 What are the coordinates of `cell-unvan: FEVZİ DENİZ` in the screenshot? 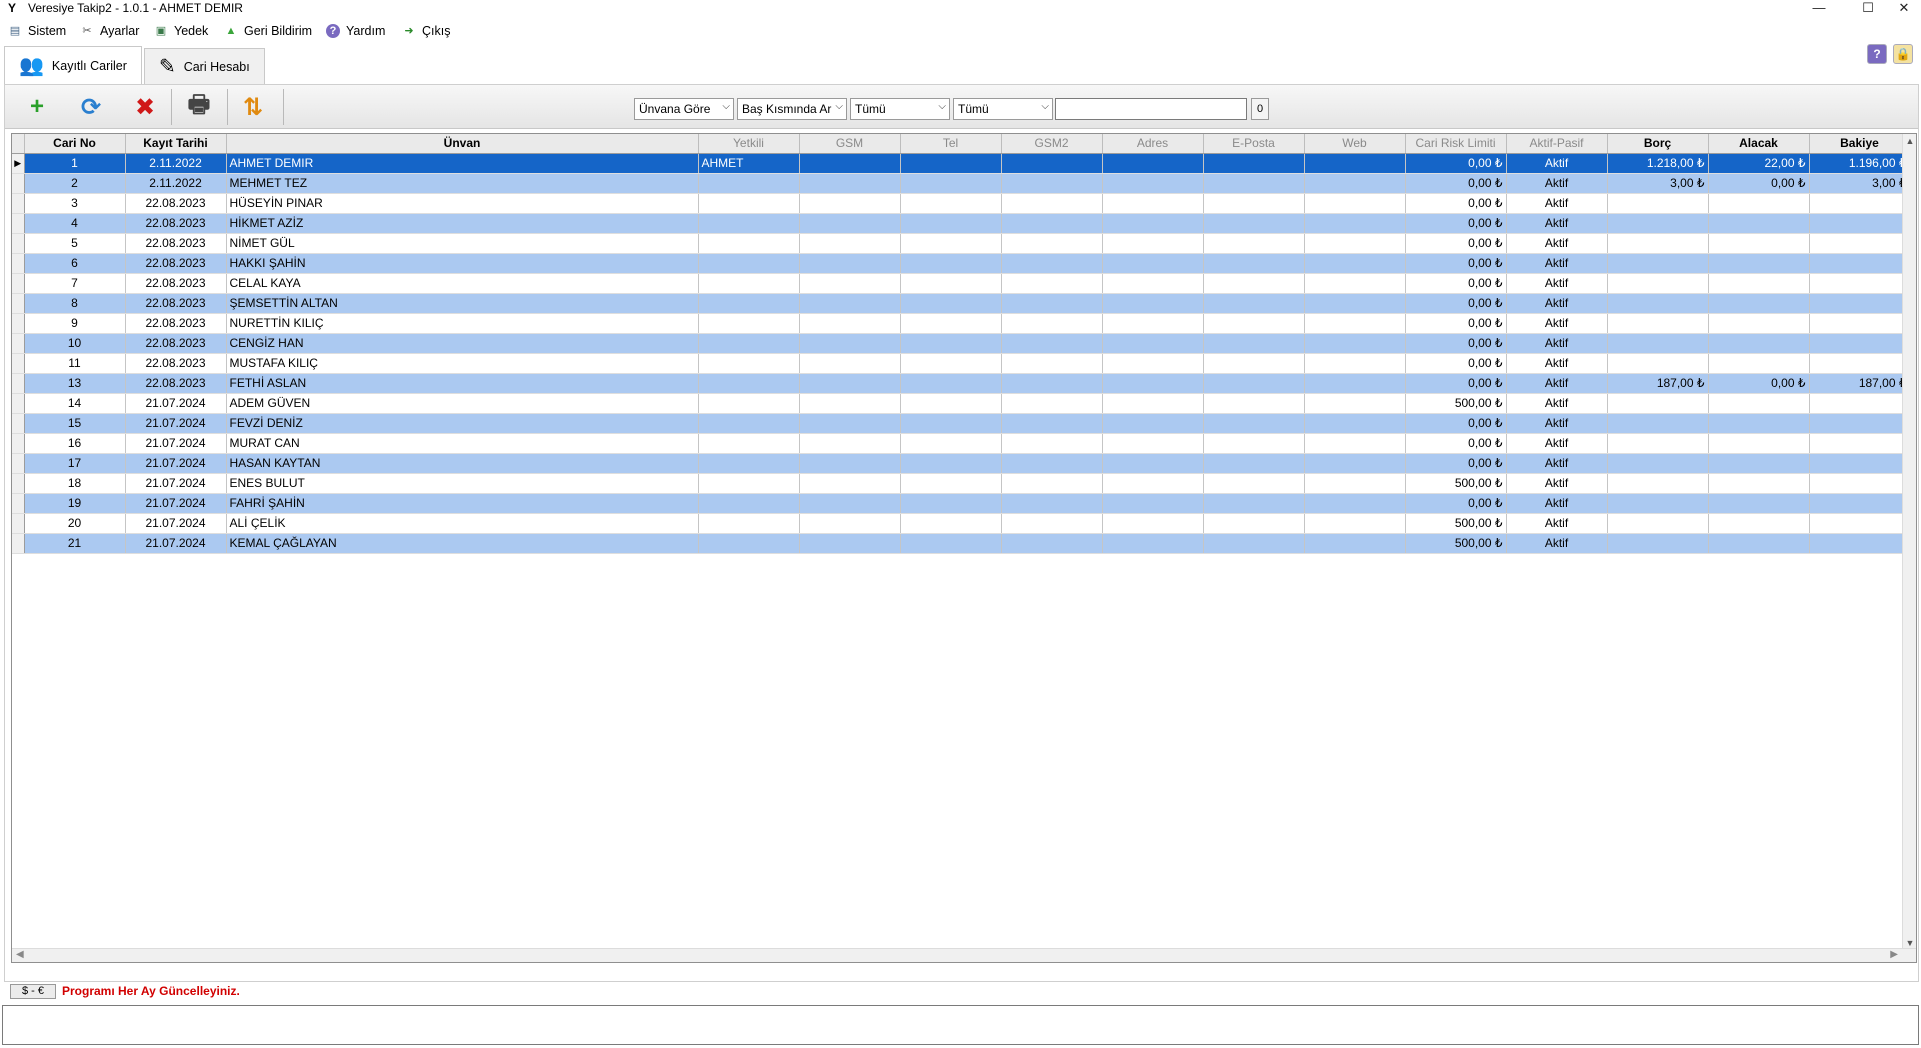 It's located at (462, 423).